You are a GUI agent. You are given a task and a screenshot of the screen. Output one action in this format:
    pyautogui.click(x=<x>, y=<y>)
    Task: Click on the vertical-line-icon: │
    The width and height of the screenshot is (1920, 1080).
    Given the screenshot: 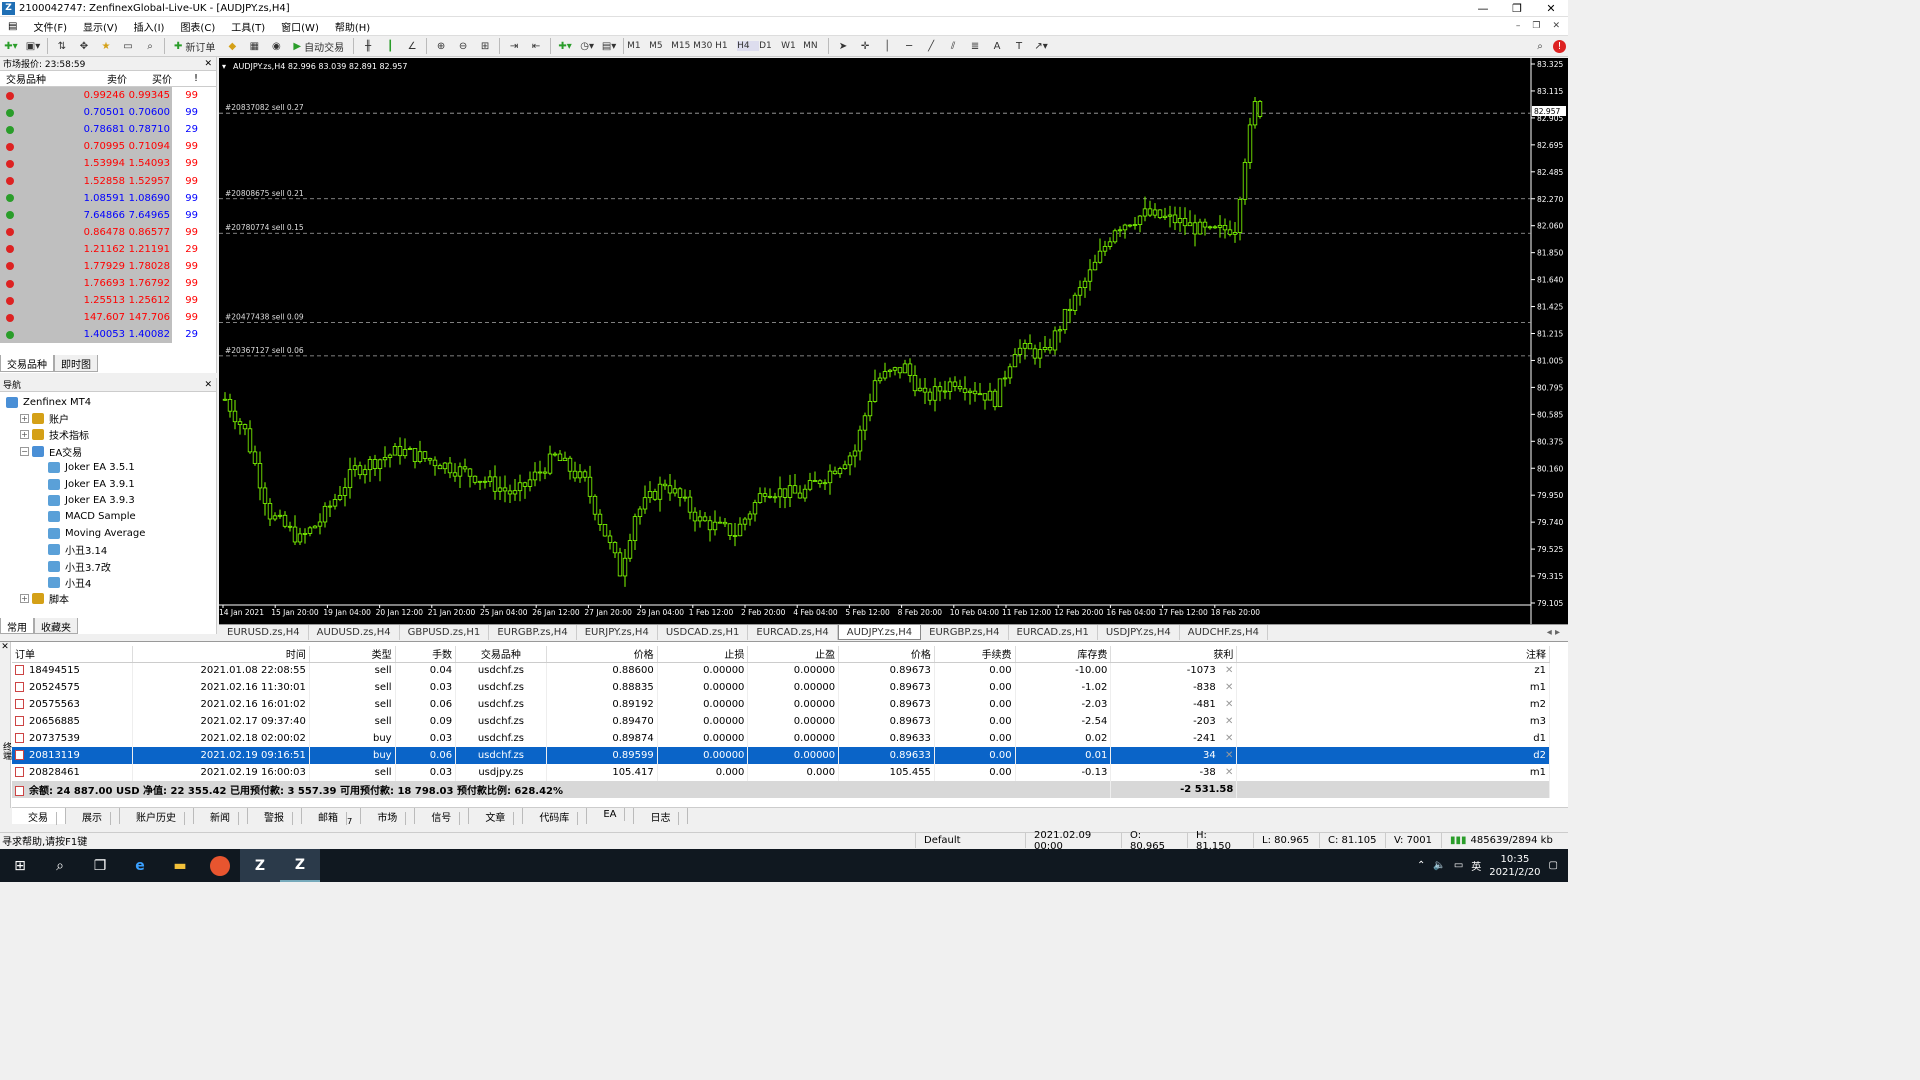 What is the action you would take?
    pyautogui.click(x=887, y=46)
    